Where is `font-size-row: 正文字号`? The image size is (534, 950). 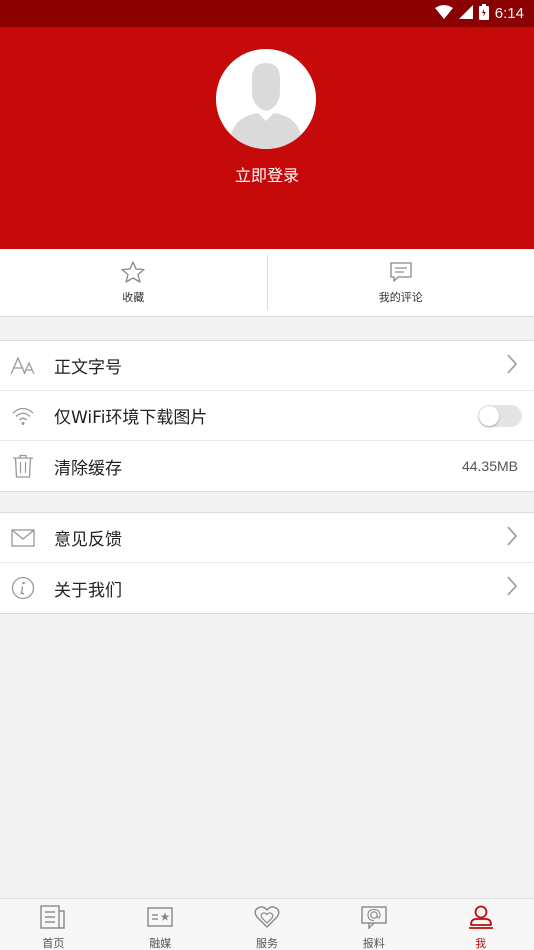
font-size-row: 正文字号 is located at coordinates (267, 366).